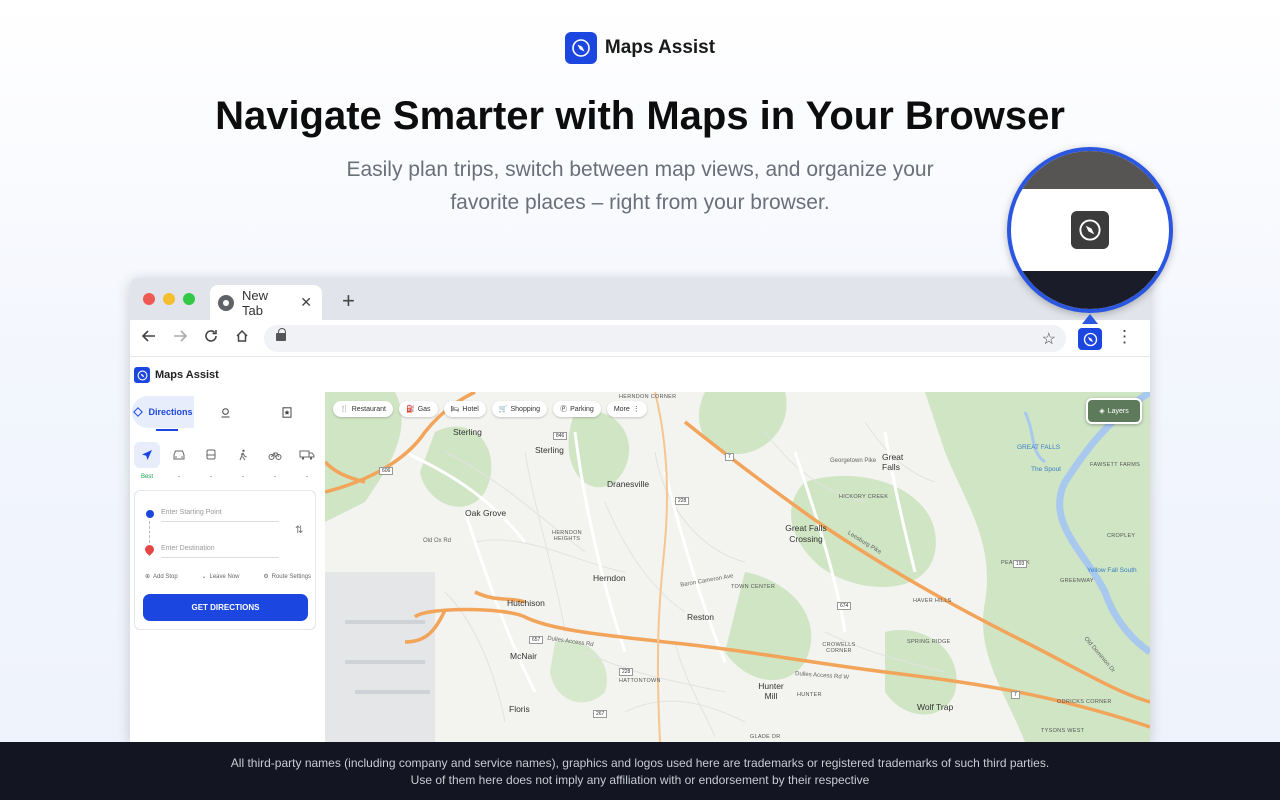 Image resolution: width=1280 pixels, height=800 pixels. Describe the element at coordinates (1046, 469) in the screenshot. I see `water-label: The Spout` at that location.